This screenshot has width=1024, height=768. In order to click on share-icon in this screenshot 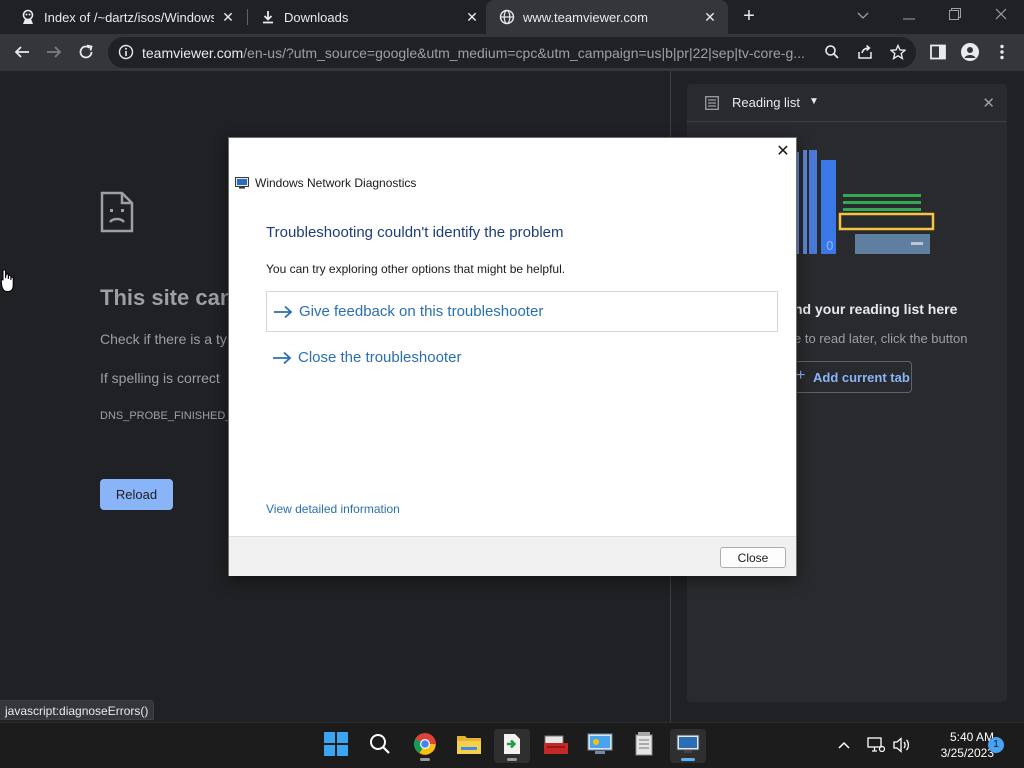, I will do `click(865, 52)`.